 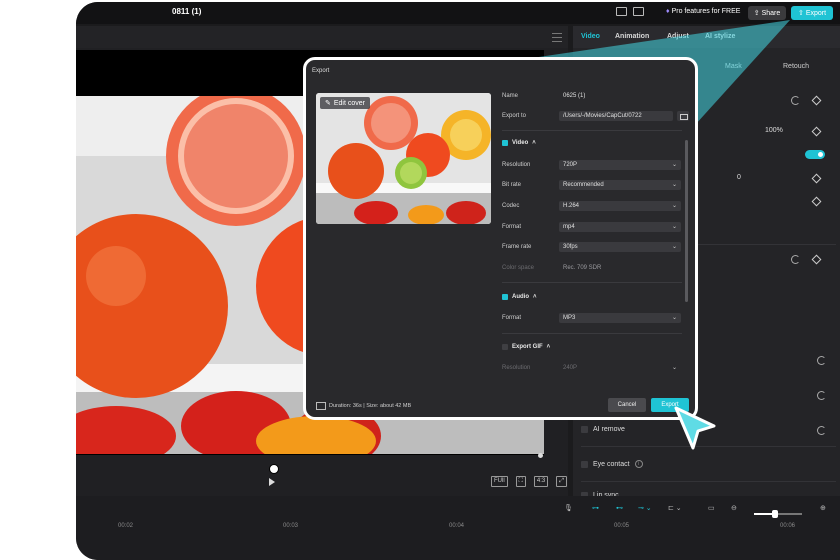 What do you see at coordinates (619, 508) in the screenshot?
I see `magnet-icon: ⊷` at bounding box center [619, 508].